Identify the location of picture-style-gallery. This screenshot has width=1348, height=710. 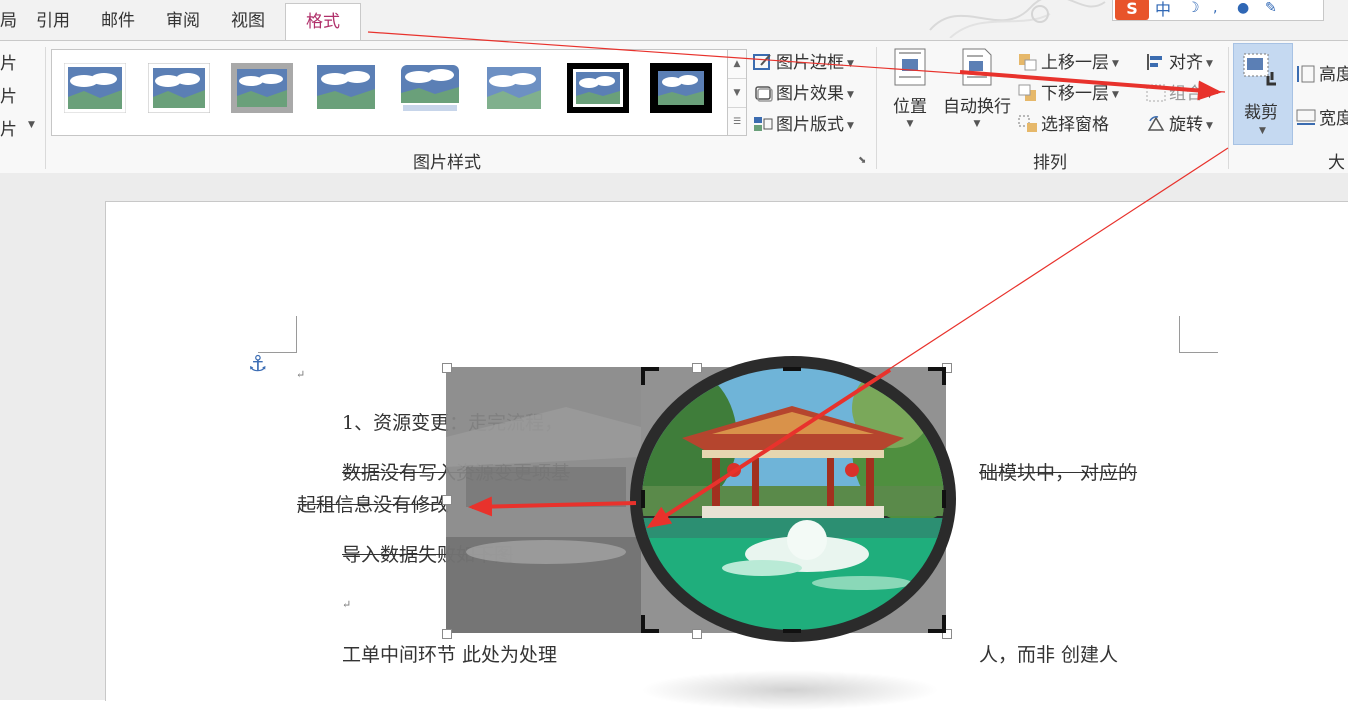
(390, 92).